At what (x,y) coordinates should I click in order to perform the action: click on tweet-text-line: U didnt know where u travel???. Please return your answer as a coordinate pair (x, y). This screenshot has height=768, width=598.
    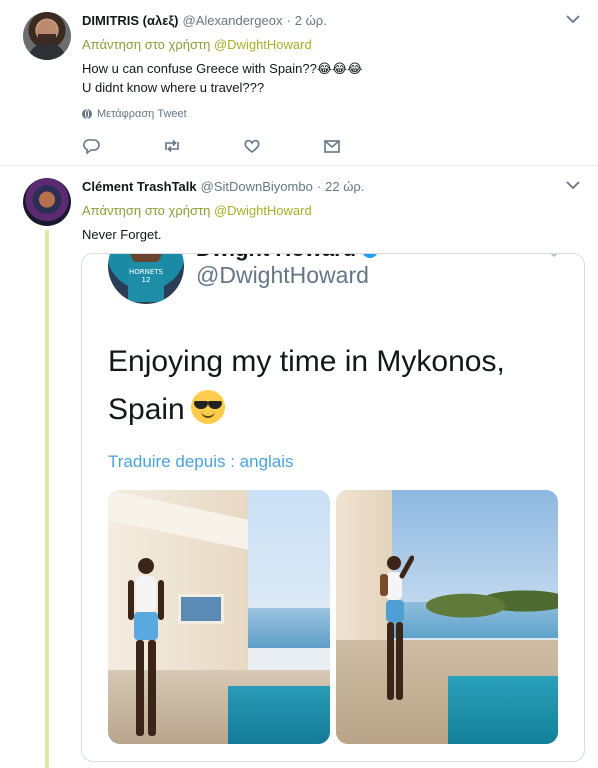
    Looking at the image, I should click on (173, 87).